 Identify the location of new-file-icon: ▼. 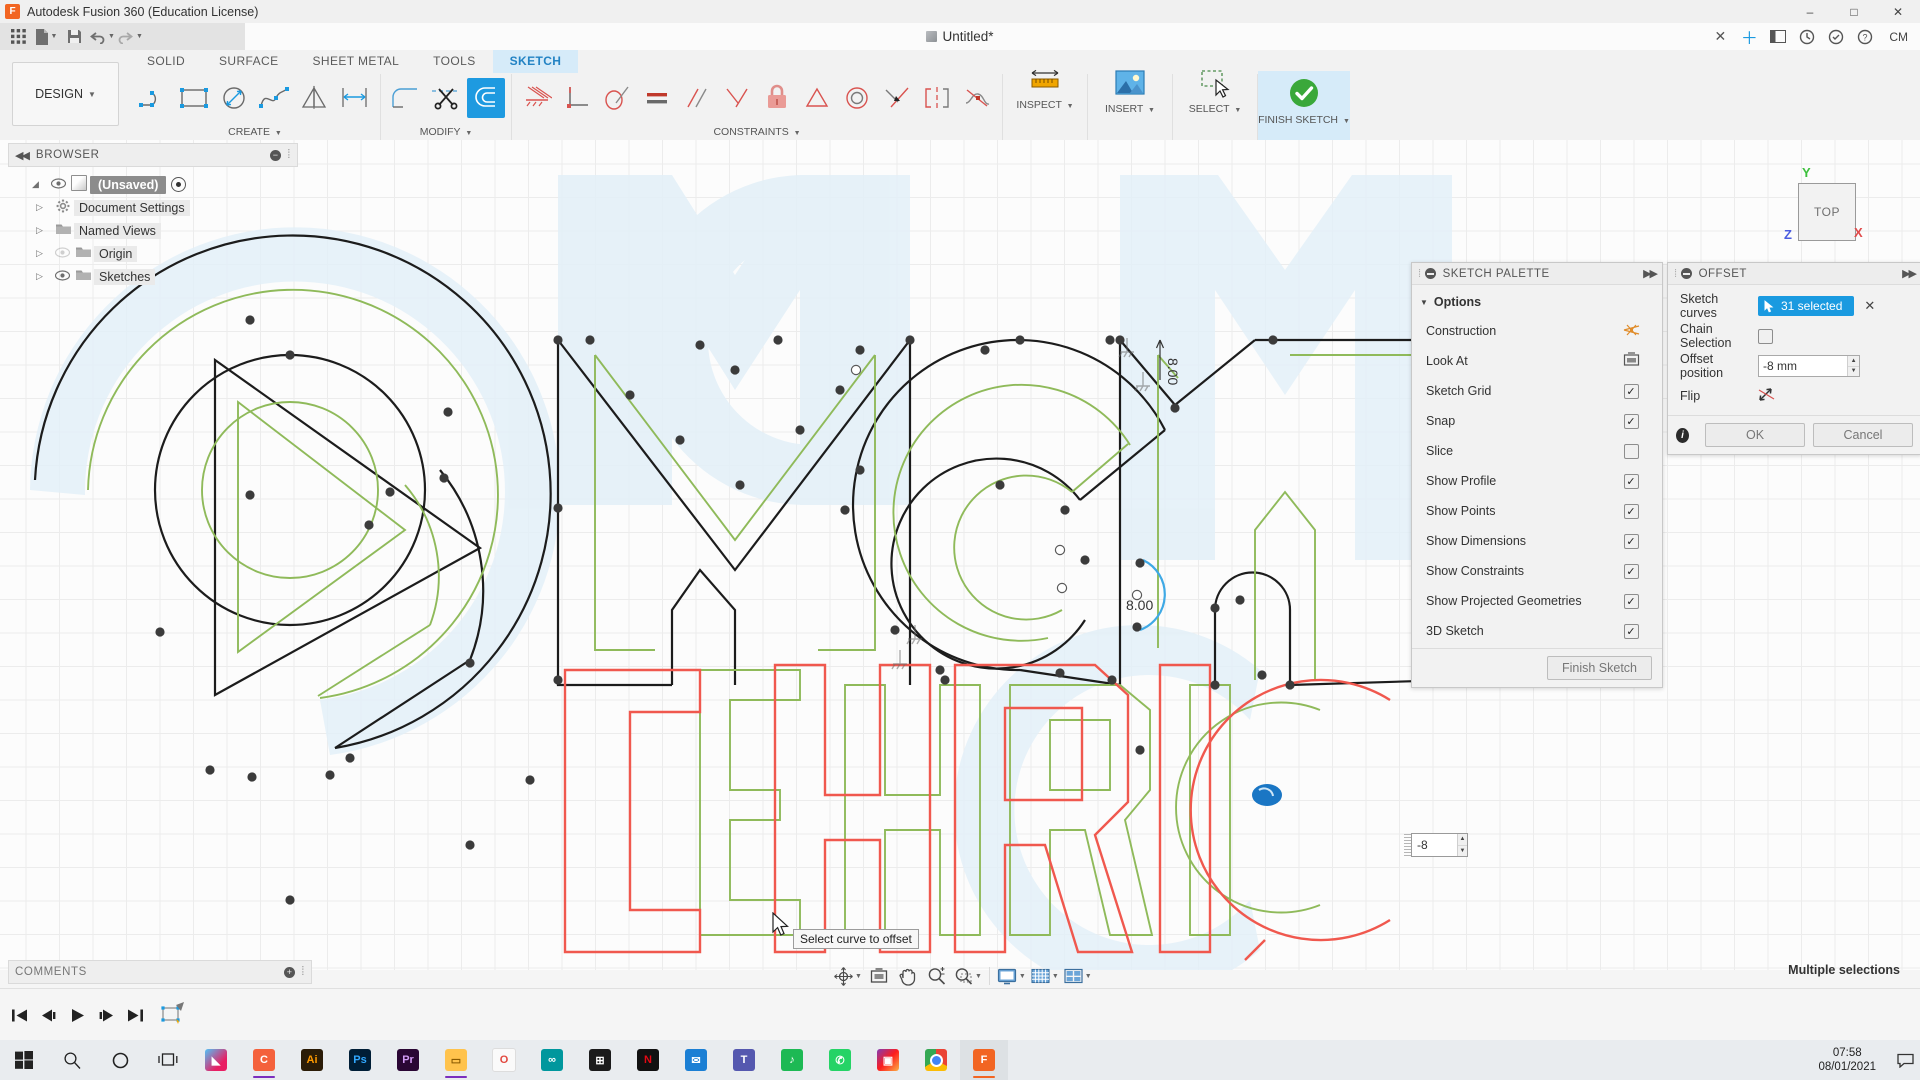
(46, 36).